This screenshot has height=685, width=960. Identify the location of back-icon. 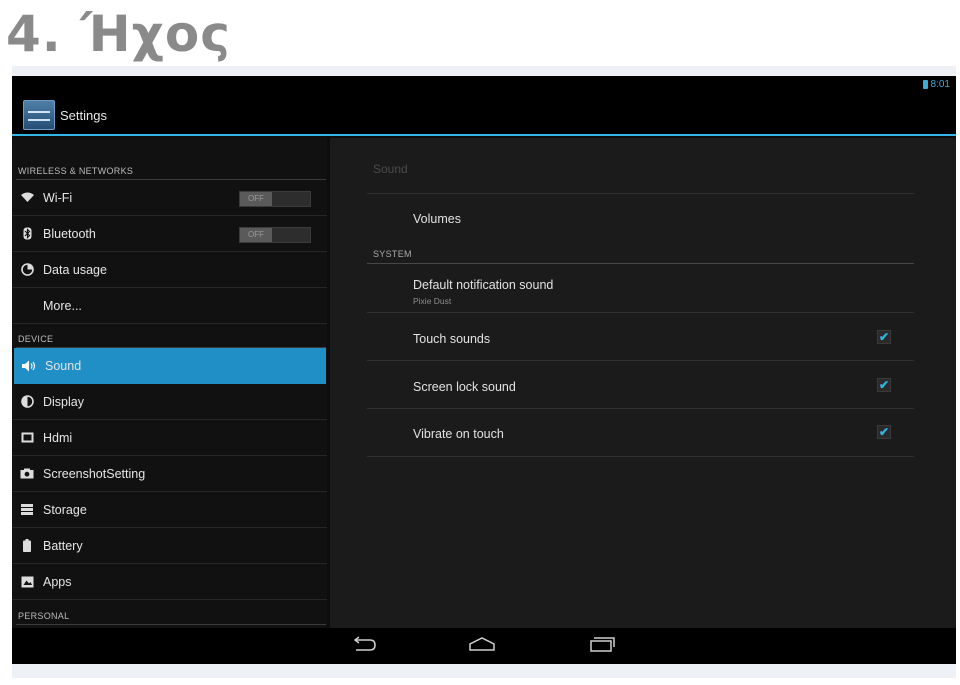
(364, 646).